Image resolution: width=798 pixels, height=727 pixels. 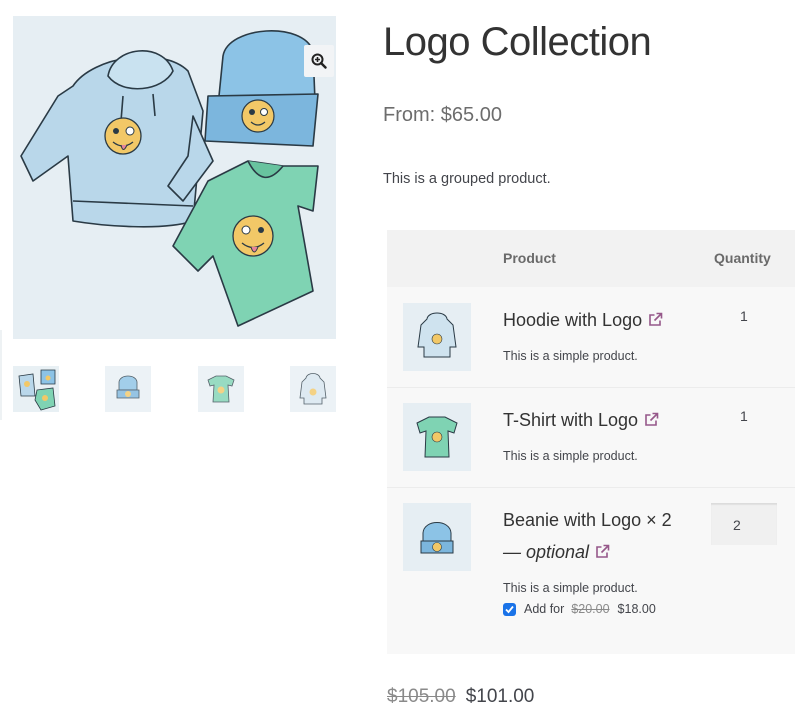 I want to click on quantity-tshirt: 1, so click(x=744, y=416).